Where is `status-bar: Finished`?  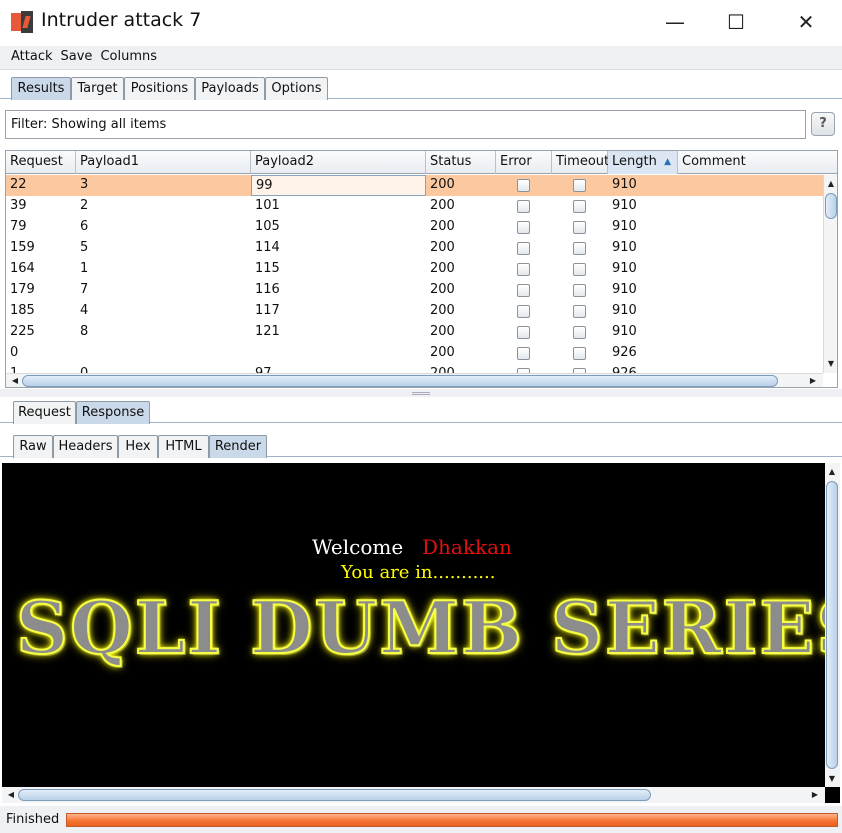 status-bar: Finished is located at coordinates (421, 819).